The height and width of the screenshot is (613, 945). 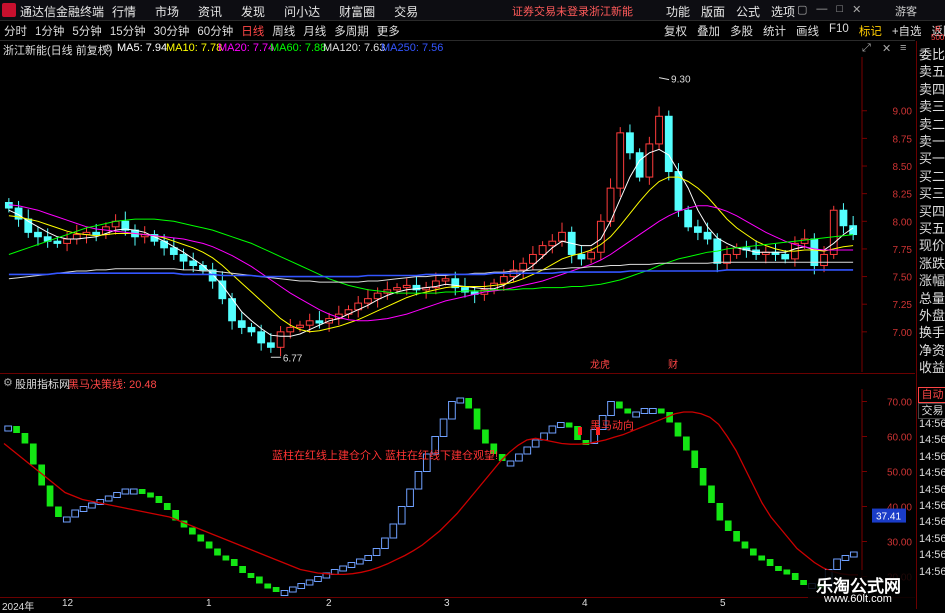 I want to click on trade-button: 交易, so click(x=931, y=411).